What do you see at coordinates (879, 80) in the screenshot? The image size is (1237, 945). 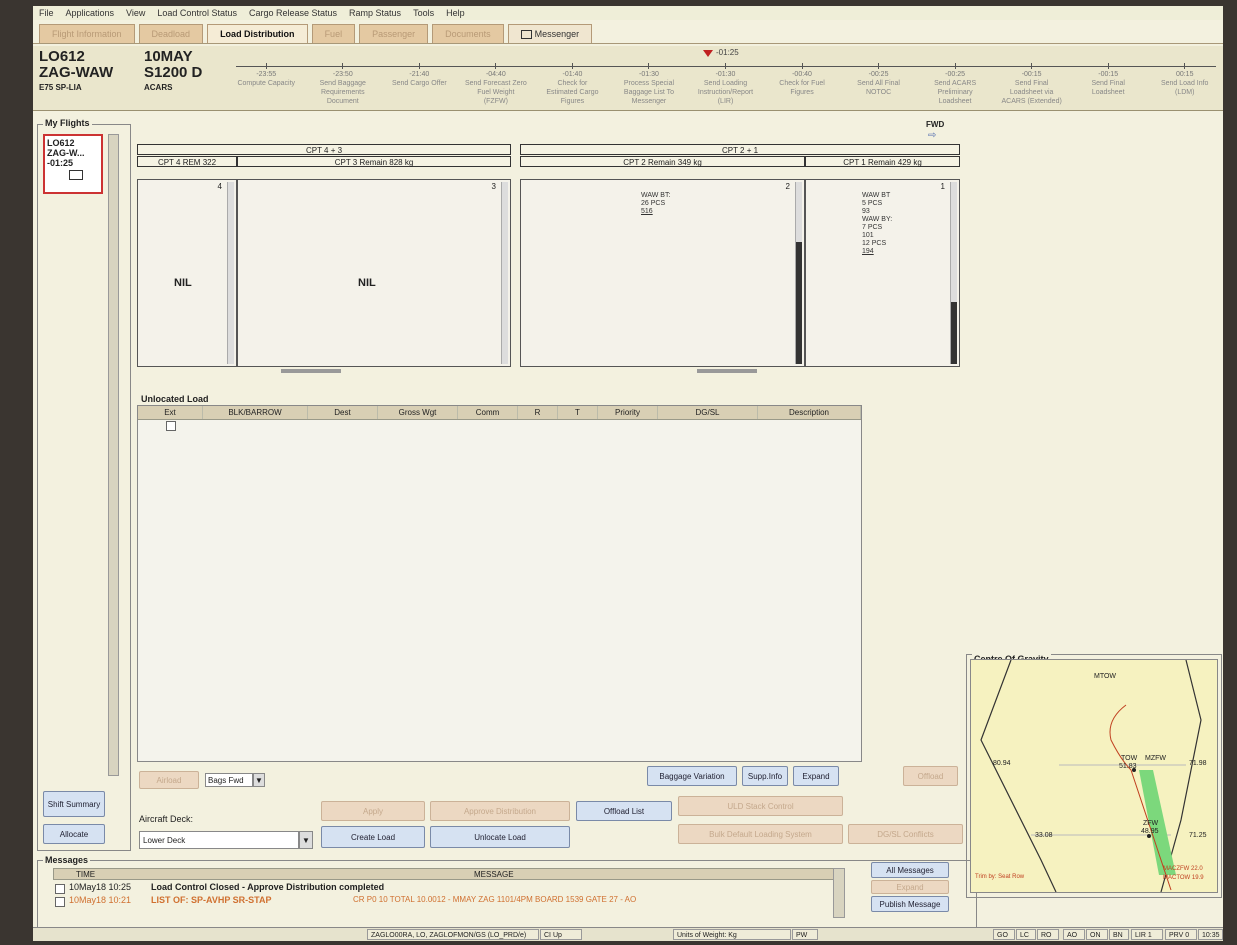 I see `timeline-milestone: -00:25 Send All Final NOTOC` at bounding box center [879, 80].